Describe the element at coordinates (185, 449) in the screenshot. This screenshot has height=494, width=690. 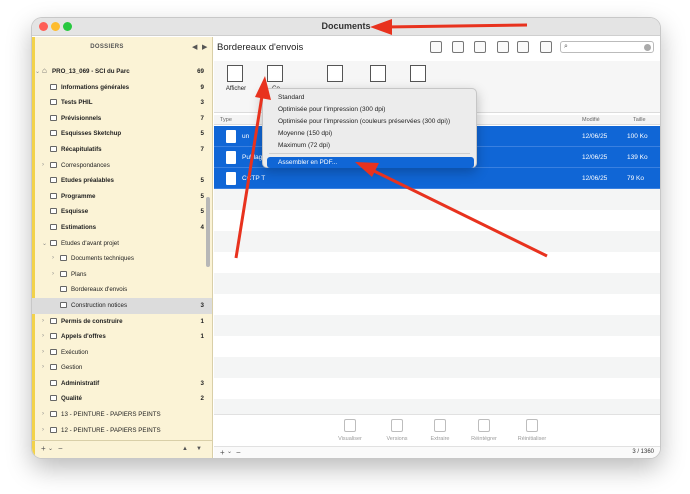
I see `move-up-button: ▲` at that location.